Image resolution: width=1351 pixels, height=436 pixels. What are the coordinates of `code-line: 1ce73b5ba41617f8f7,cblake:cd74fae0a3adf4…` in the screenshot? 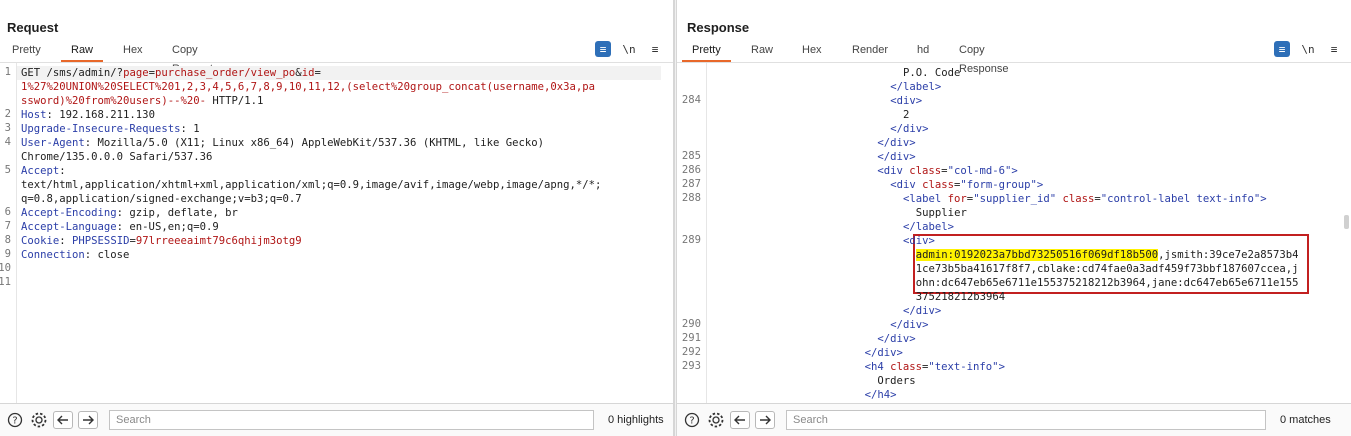 It's located at (1107, 269).